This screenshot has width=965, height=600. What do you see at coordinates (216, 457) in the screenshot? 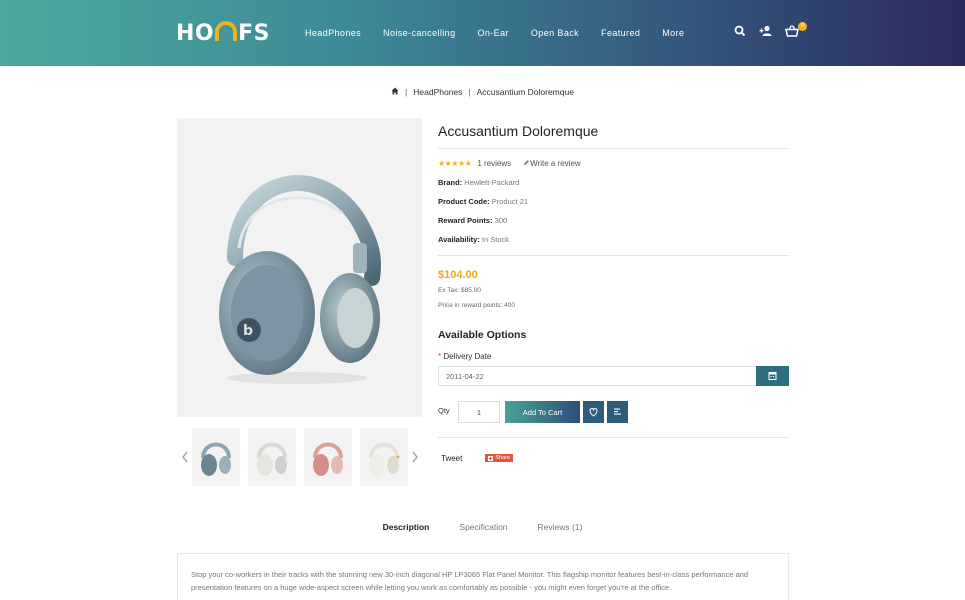
I see `thumbnail-silver` at bounding box center [216, 457].